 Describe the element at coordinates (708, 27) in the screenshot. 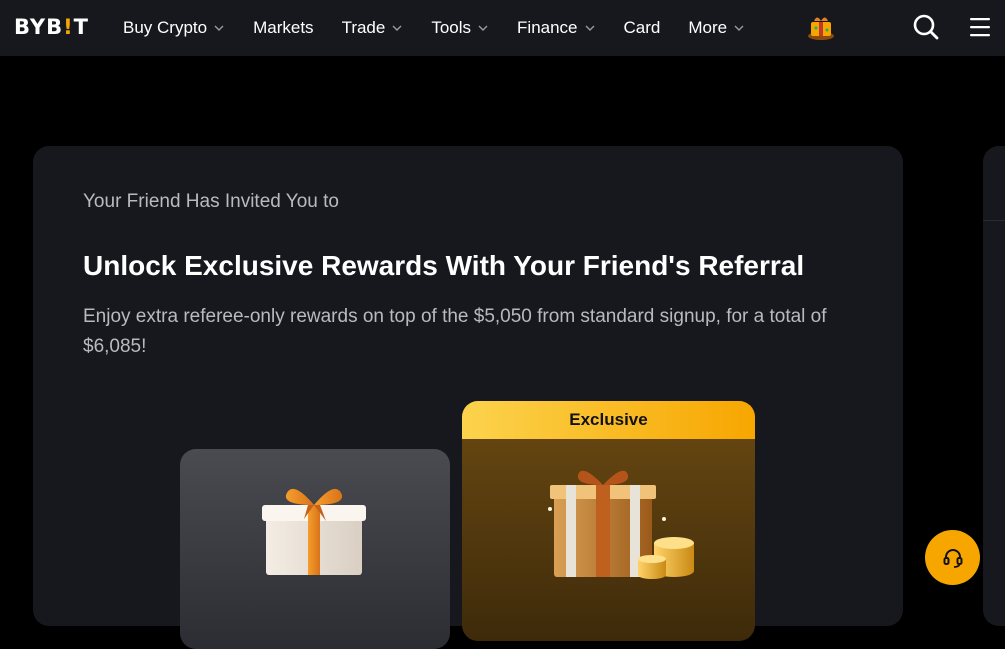

I see `nav-item-label: More` at that location.